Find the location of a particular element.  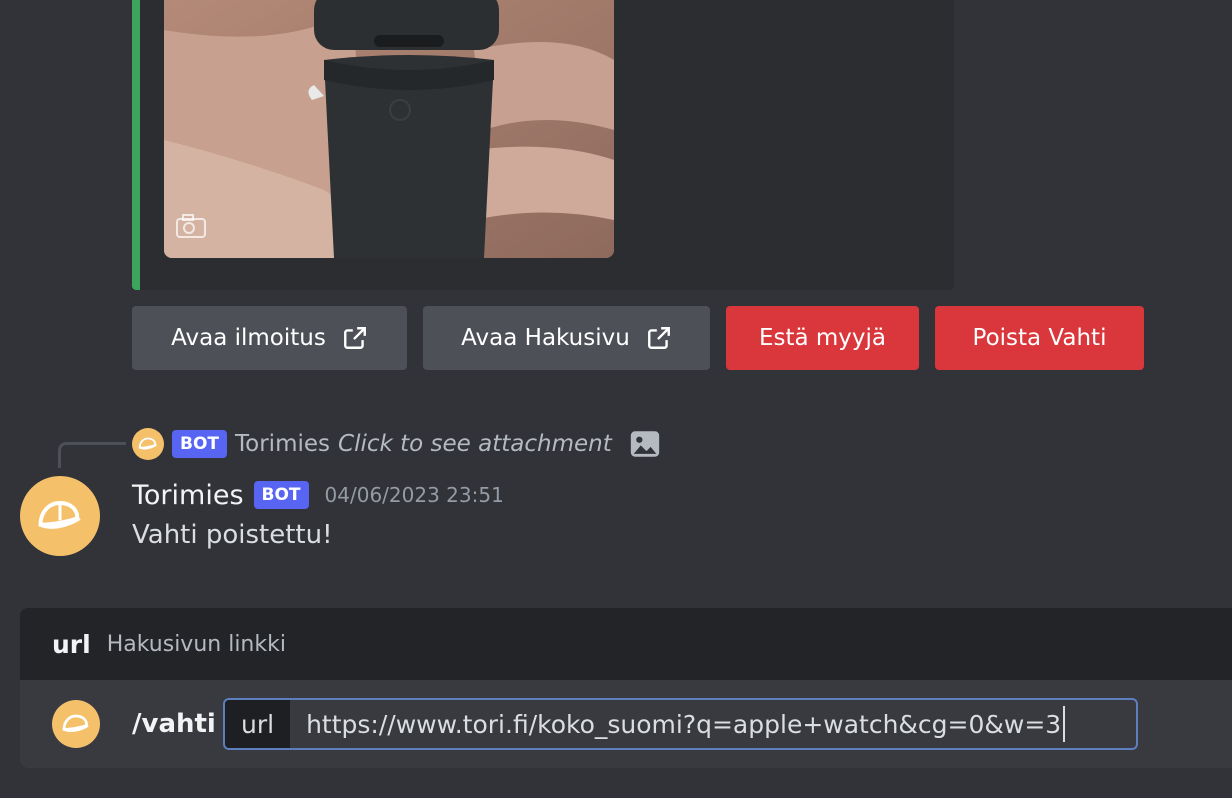

option-pill-label: url is located at coordinates (258, 724).